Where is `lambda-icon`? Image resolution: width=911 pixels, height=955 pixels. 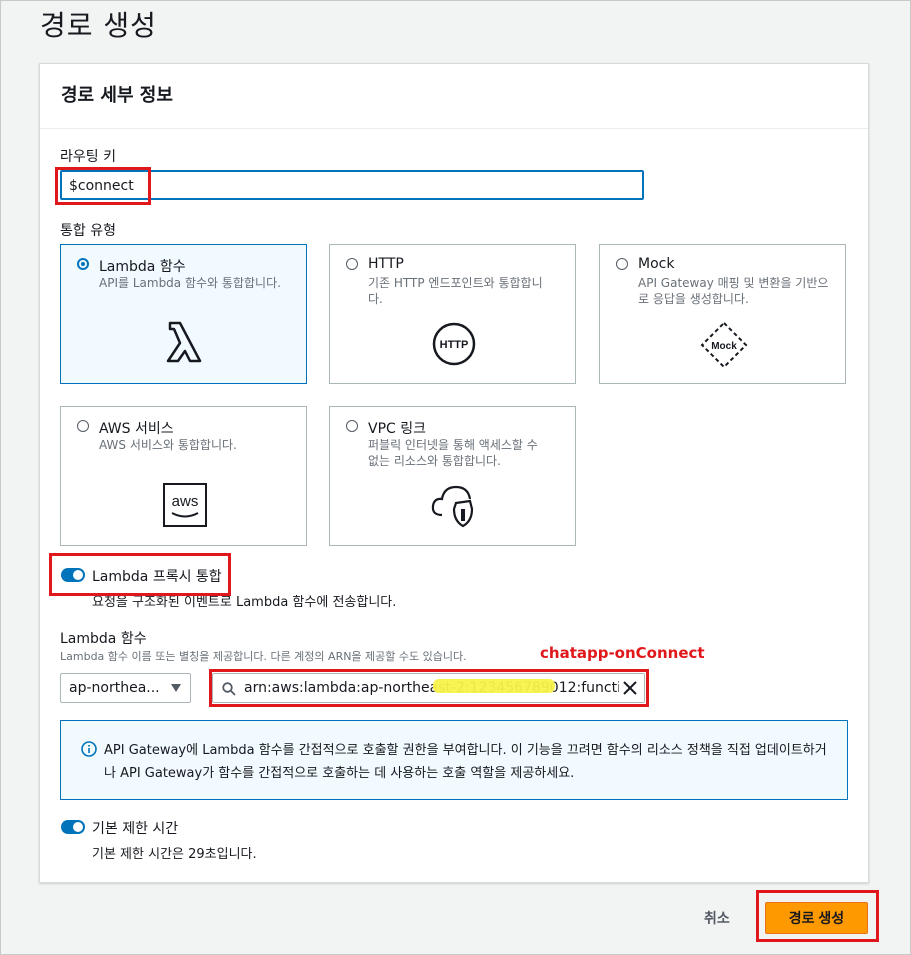 lambda-icon is located at coordinates (184, 342).